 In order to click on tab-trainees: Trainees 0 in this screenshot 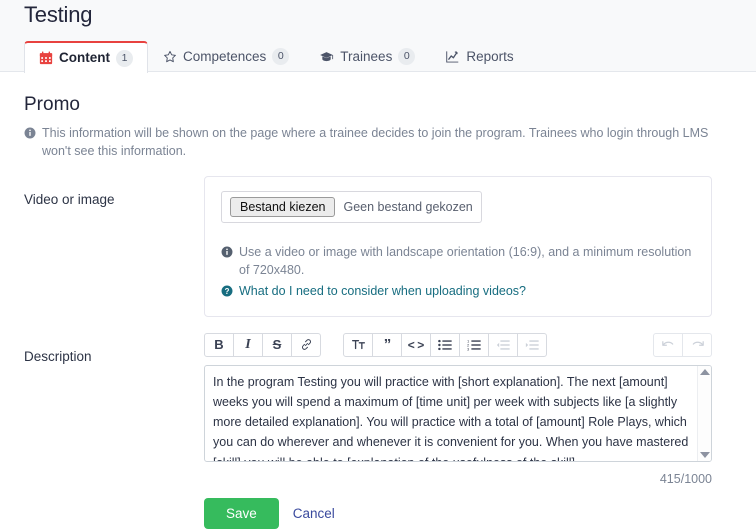, I will do `click(367, 56)`.